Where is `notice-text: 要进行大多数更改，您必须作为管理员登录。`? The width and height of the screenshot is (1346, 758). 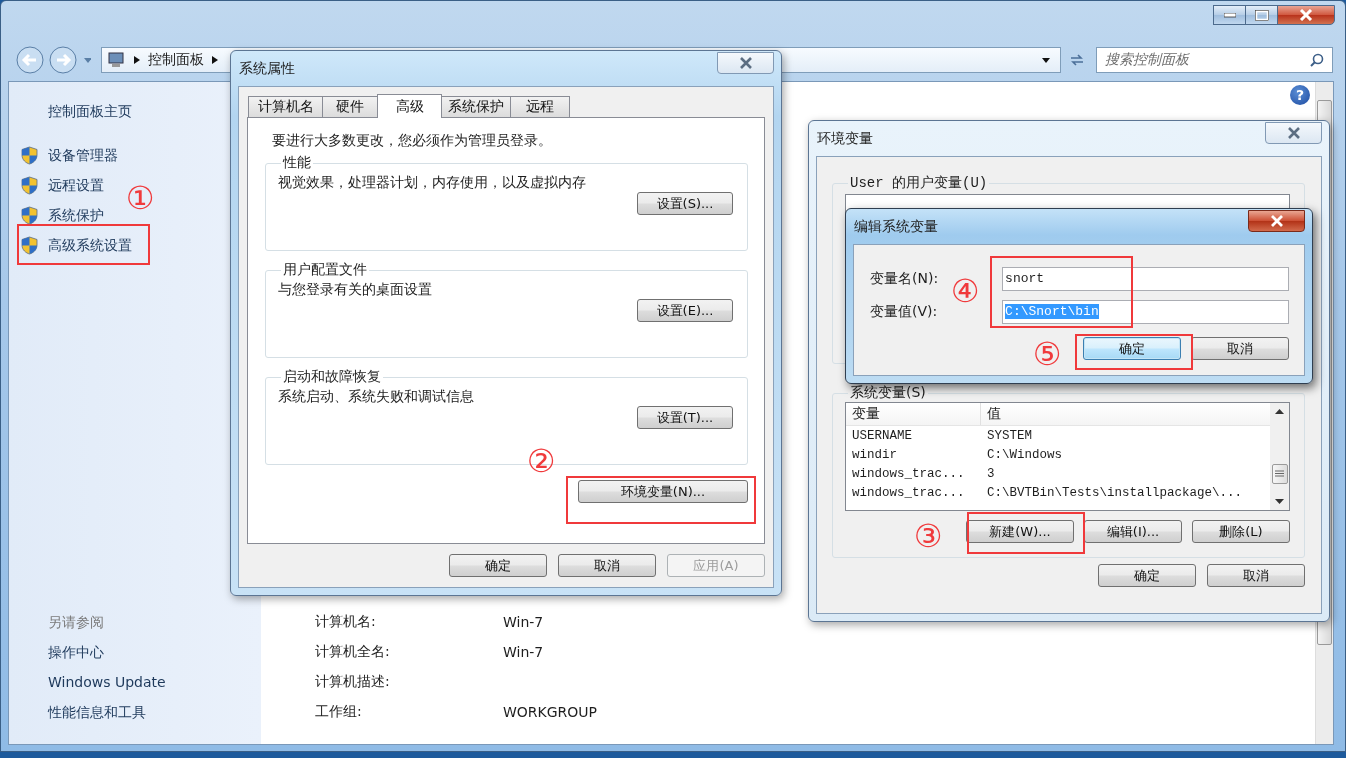
notice-text: 要进行大多数更改，您必须作为管理员登录。 is located at coordinates (412, 140).